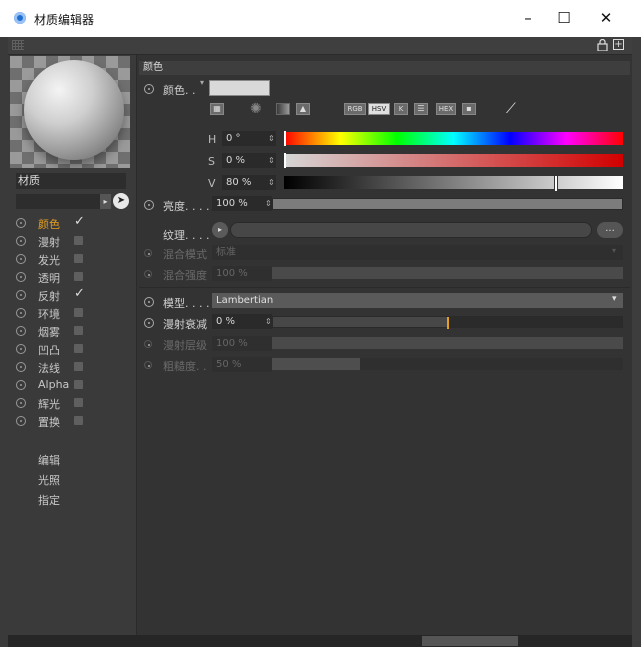 This screenshot has height=647, width=641. What do you see at coordinates (149, 323) in the screenshot?
I see `diffuse-falloff-radio` at bounding box center [149, 323].